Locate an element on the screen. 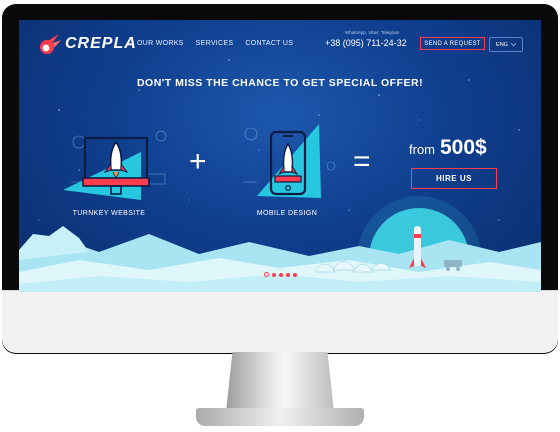  equals-sign: = is located at coordinates (362, 161).